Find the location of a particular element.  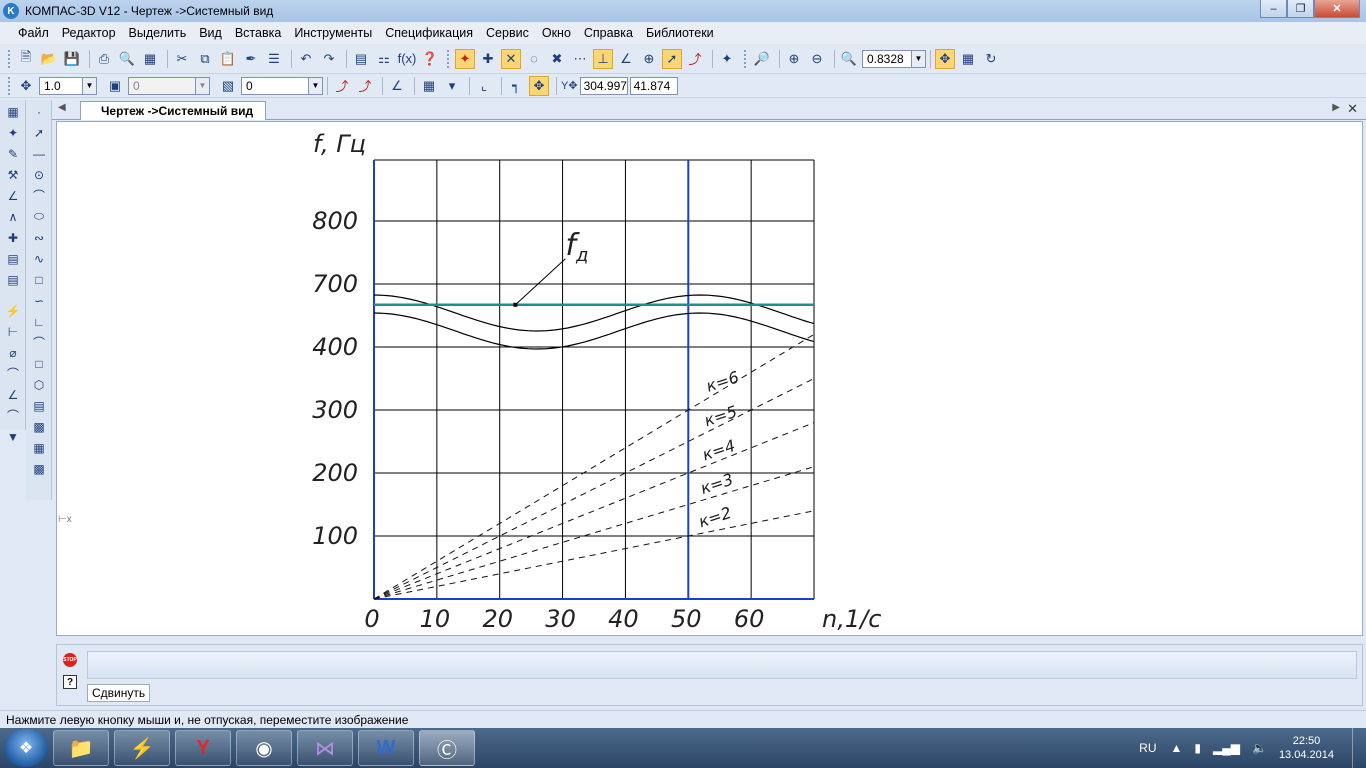

coord-x-field: 304.997 is located at coordinates (603, 85).